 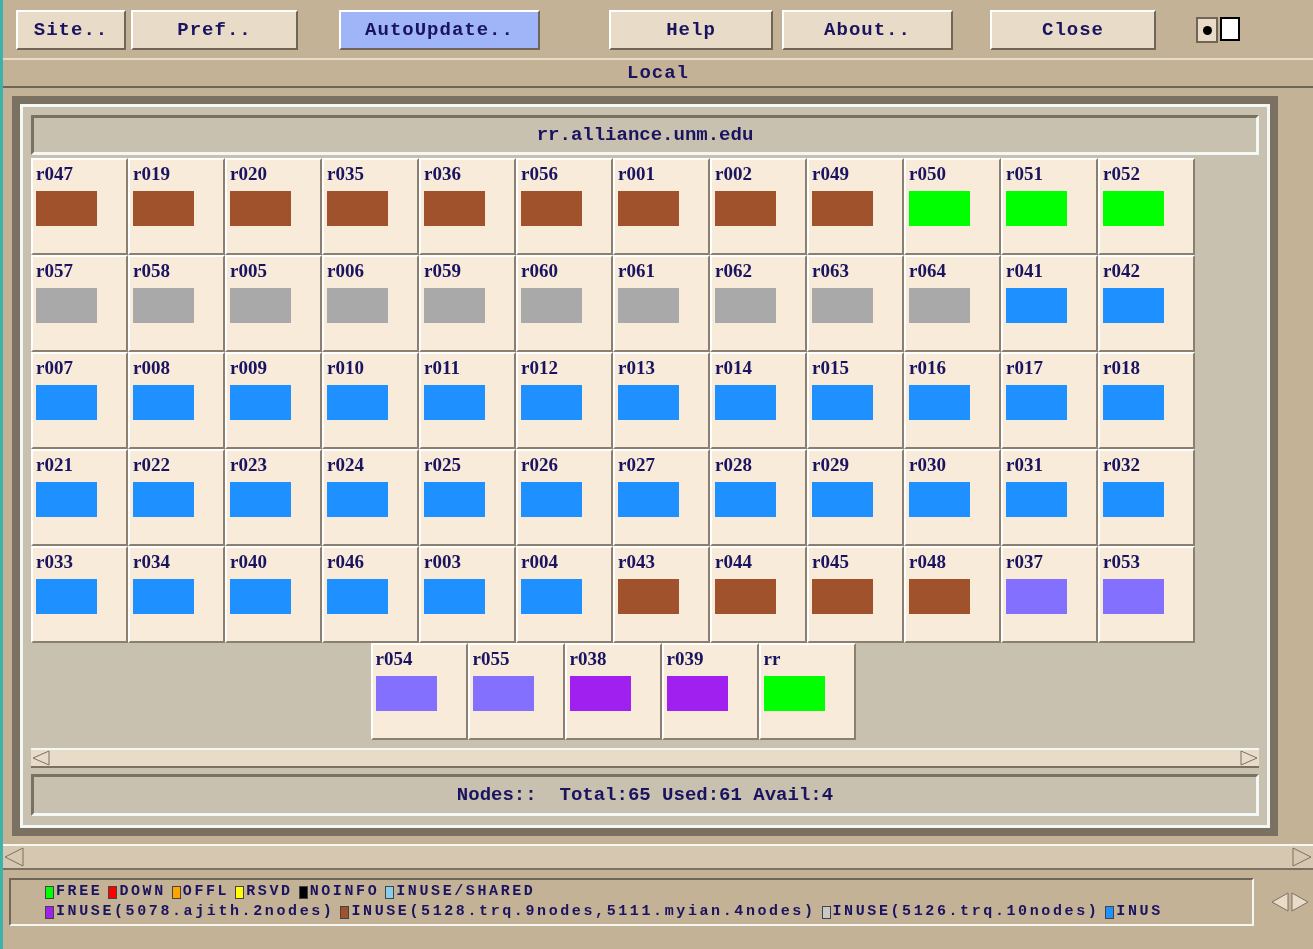 I want to click on node-name: r046, so click(x=346, y=562).